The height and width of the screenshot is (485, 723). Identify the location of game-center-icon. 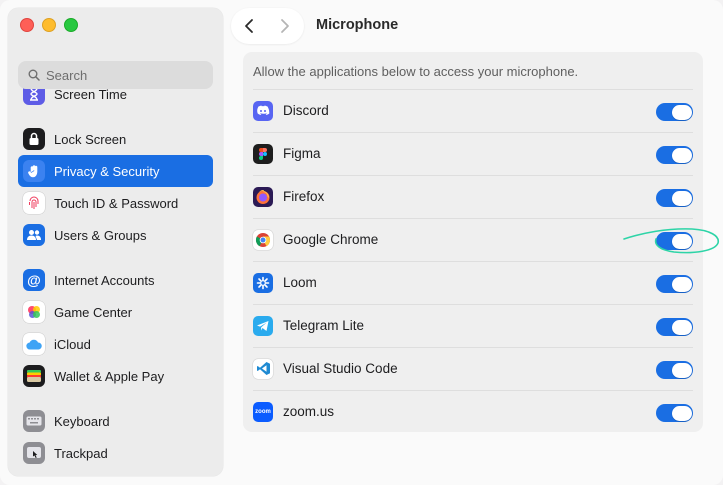
(34, 312).